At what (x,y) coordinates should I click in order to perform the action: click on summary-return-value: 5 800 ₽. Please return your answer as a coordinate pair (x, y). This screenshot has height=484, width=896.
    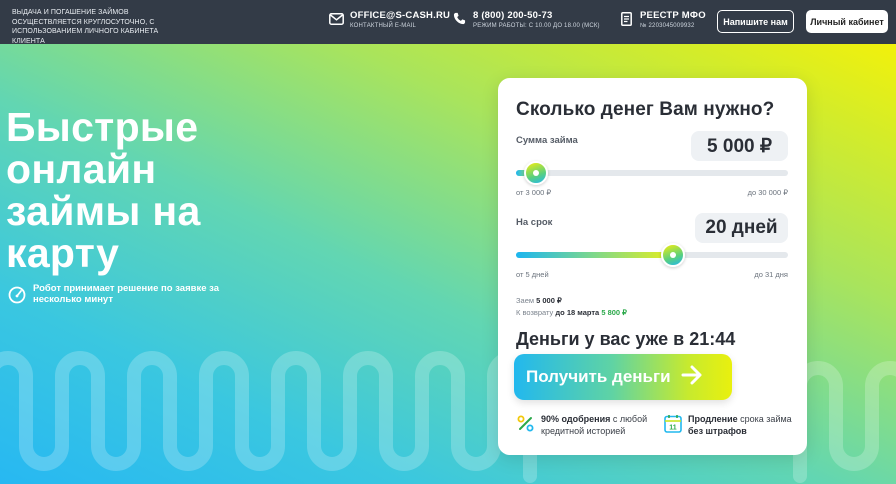
    Looking at the image, I should click on (614, 312).